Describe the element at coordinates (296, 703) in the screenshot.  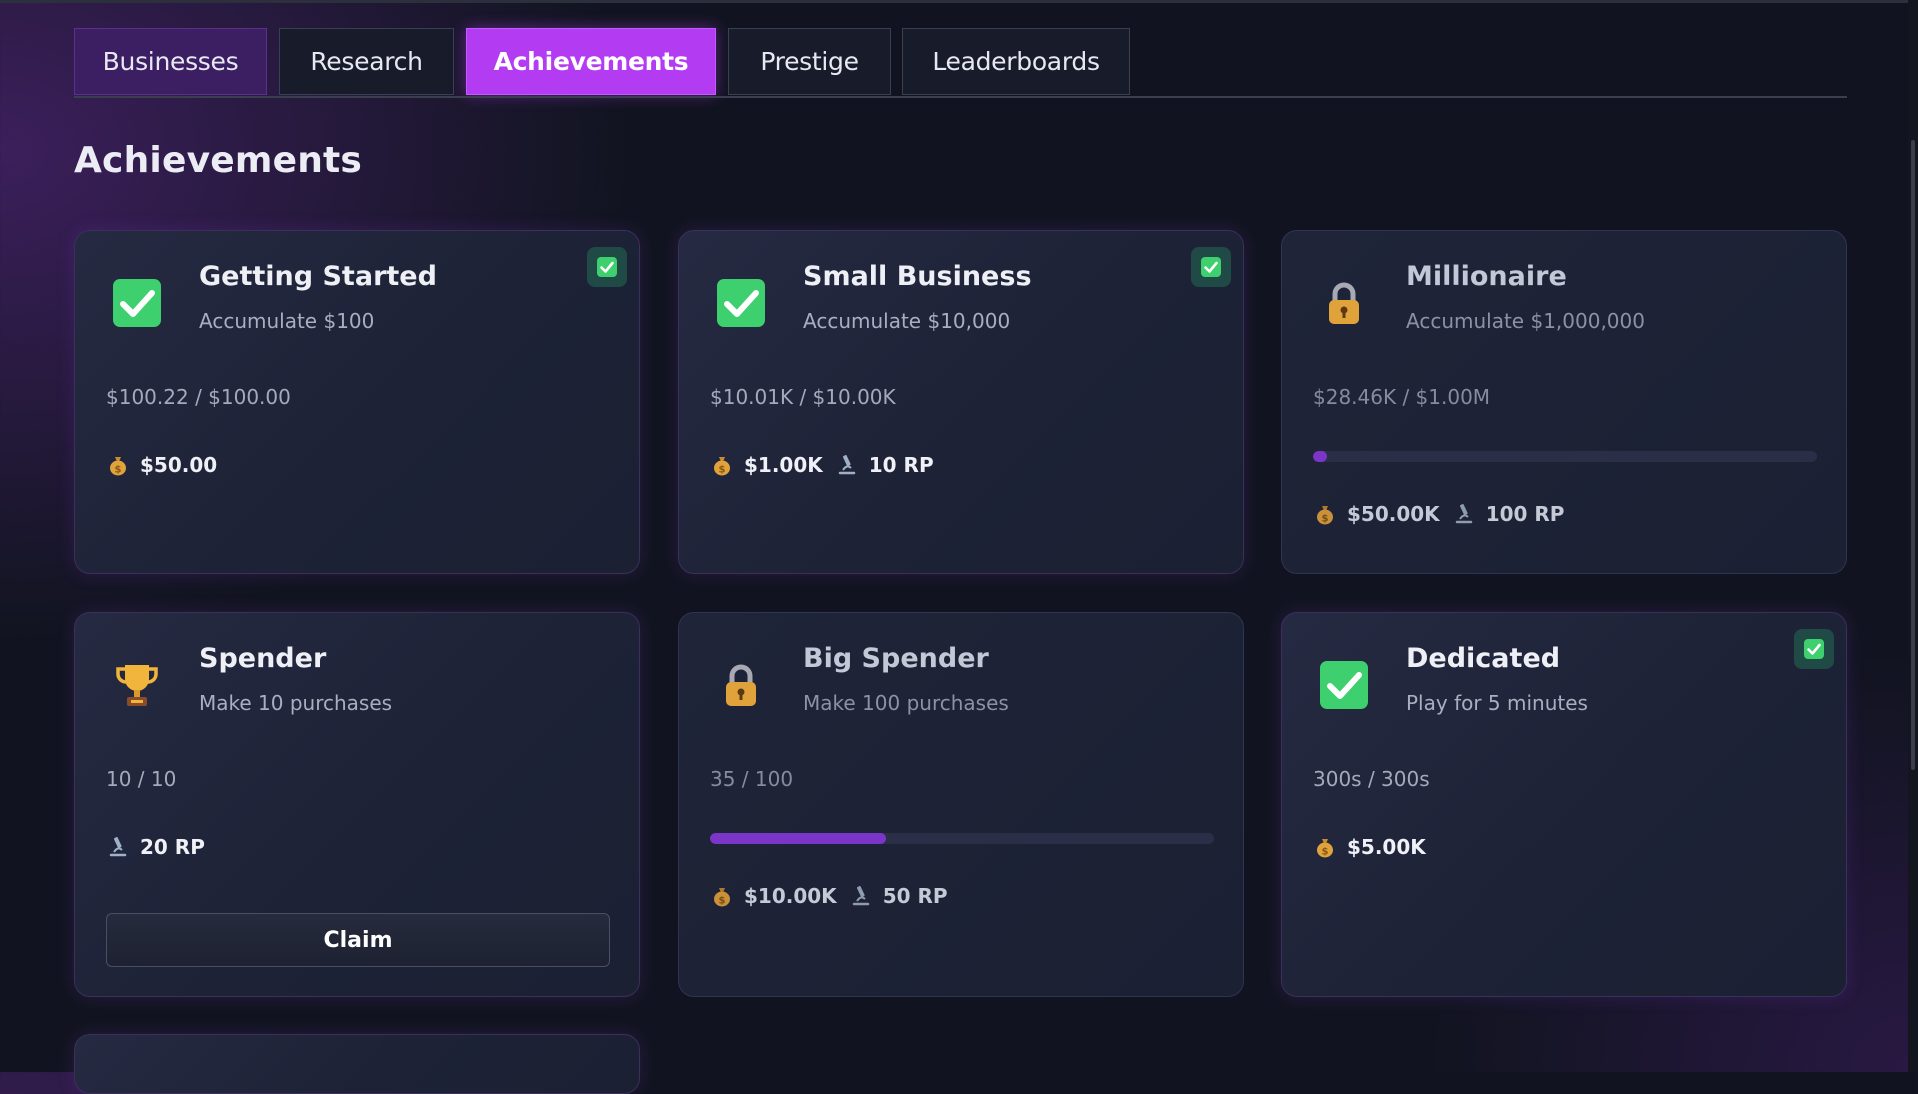
I see `achievement-description: Make 10 purchases` at that location.